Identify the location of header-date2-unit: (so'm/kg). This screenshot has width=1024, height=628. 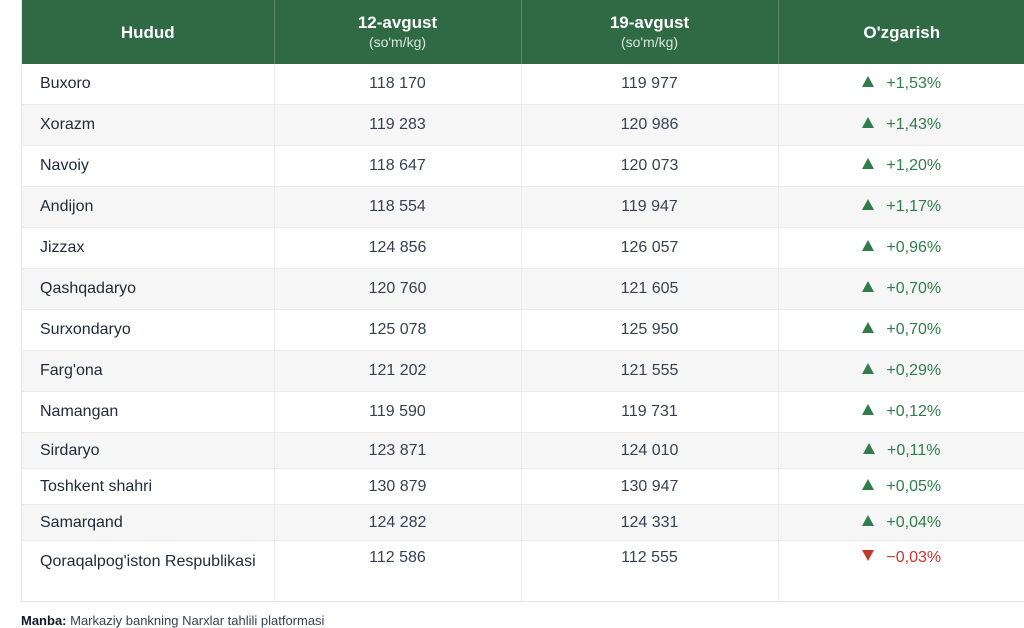
(649, 42).